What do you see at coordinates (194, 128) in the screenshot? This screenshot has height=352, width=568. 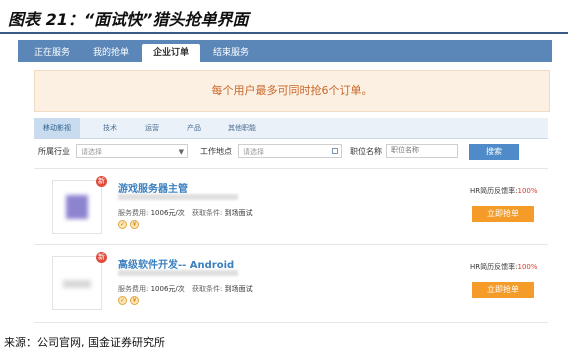 I see `category-tab-product: 产品` at bounding box center [194, 128].